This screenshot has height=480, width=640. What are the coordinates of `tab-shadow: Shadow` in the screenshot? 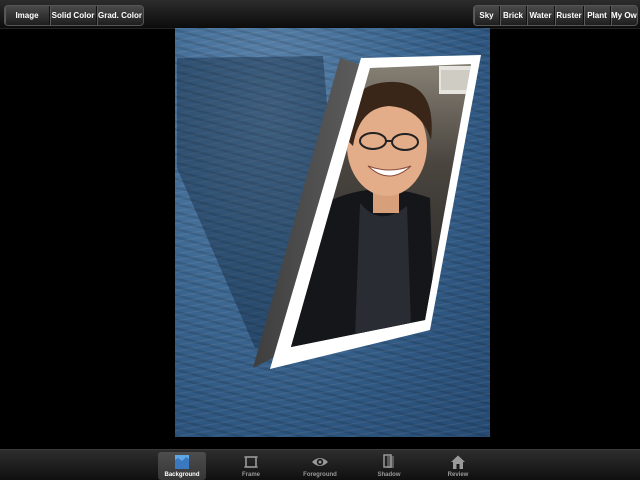 It's located at (389, 466).